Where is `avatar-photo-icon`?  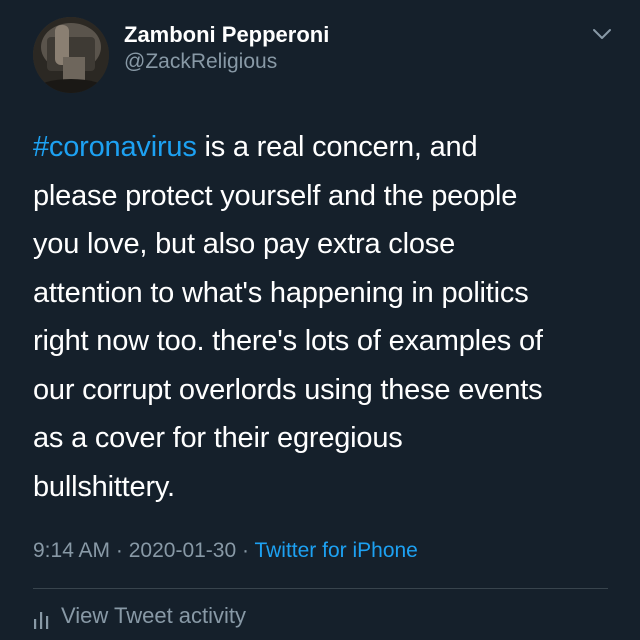 avatar-photo-icon is located at coordinates (71, 55).